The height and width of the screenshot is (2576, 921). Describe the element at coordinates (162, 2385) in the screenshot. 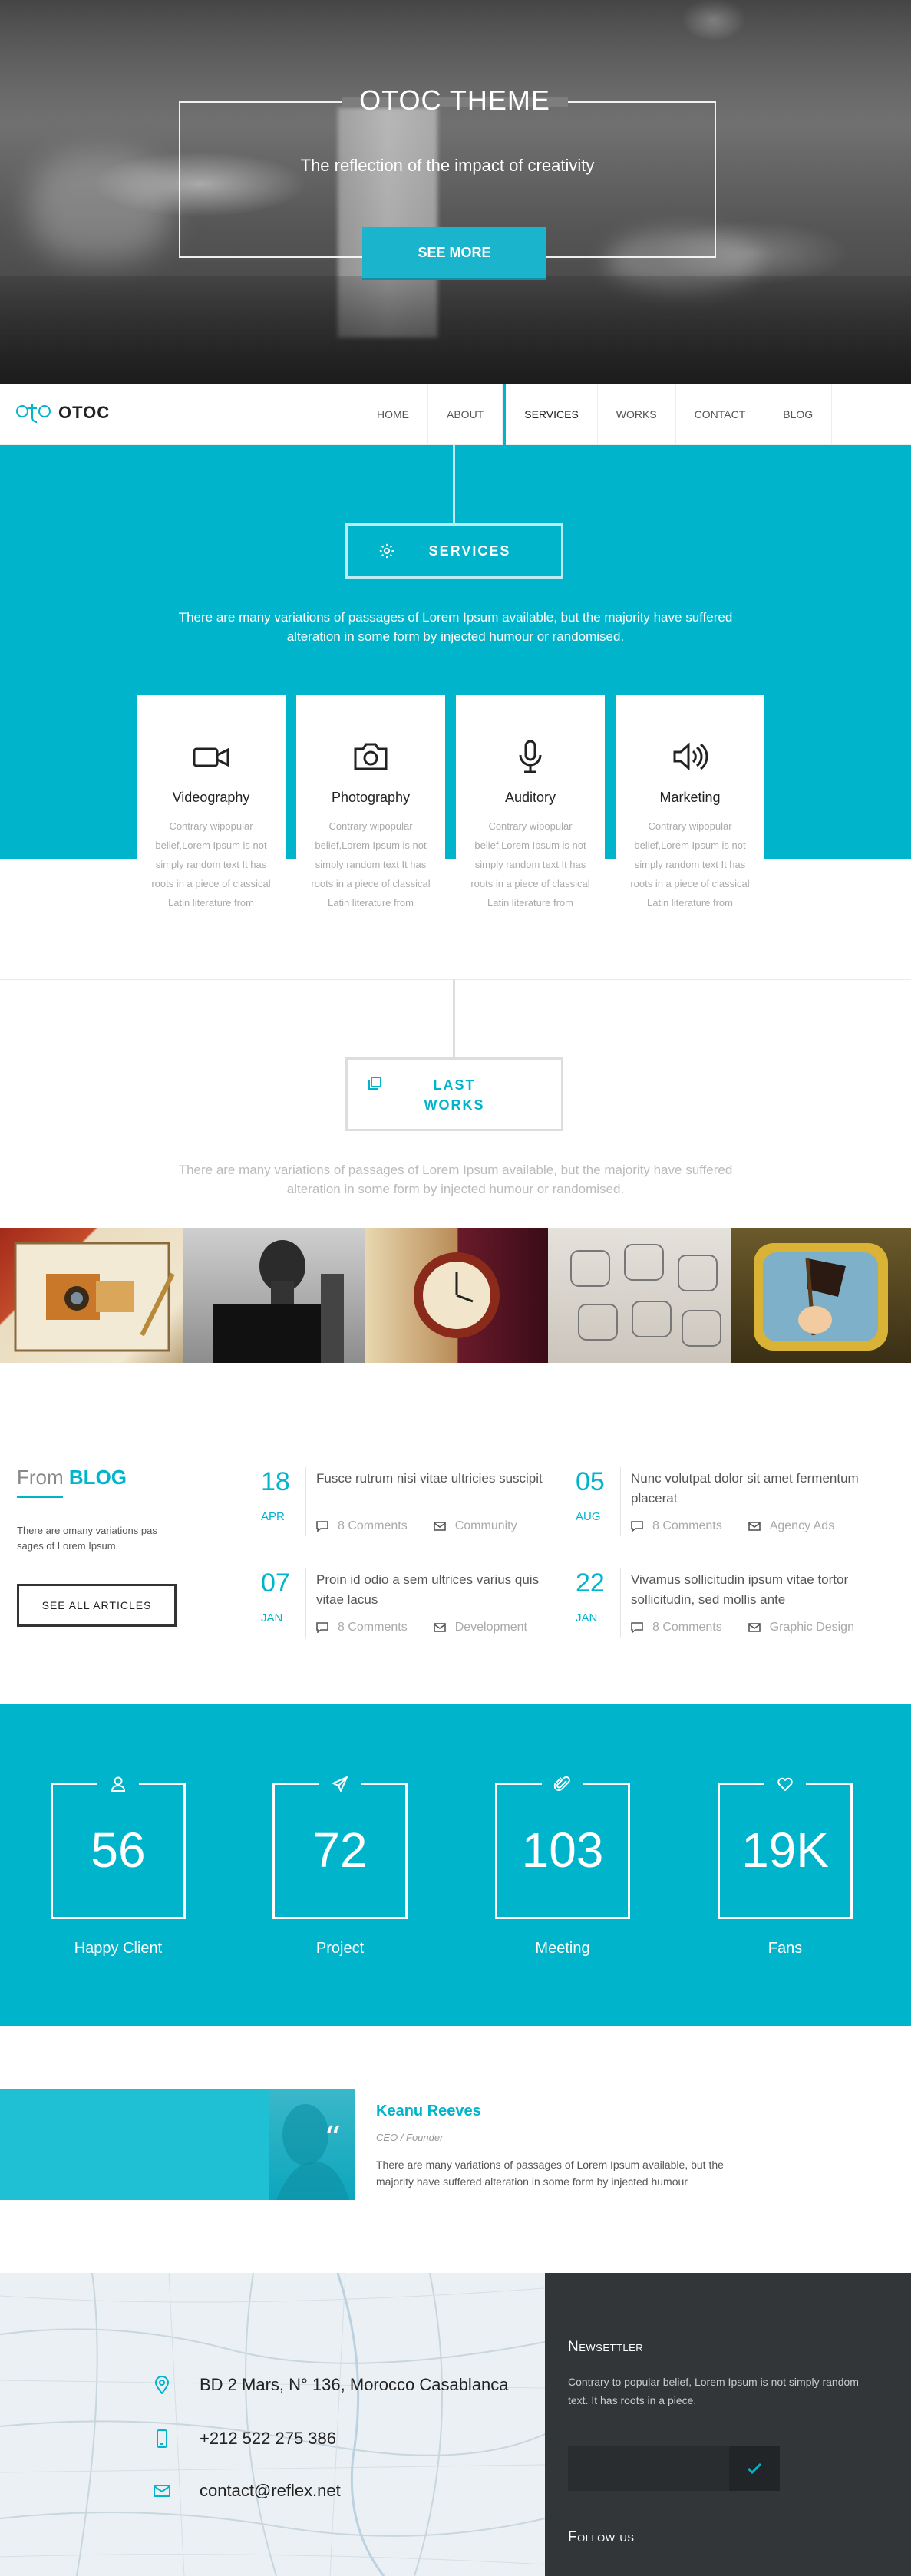

I see `map-pin-icon` at that location.